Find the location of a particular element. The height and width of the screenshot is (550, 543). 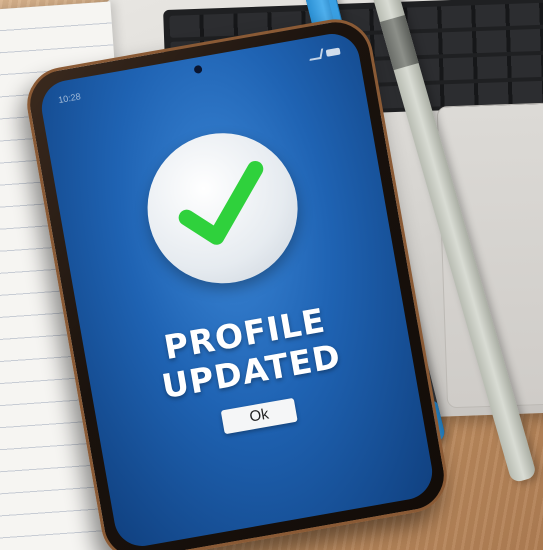

wifi-icon is located at coordinates (316, 54).